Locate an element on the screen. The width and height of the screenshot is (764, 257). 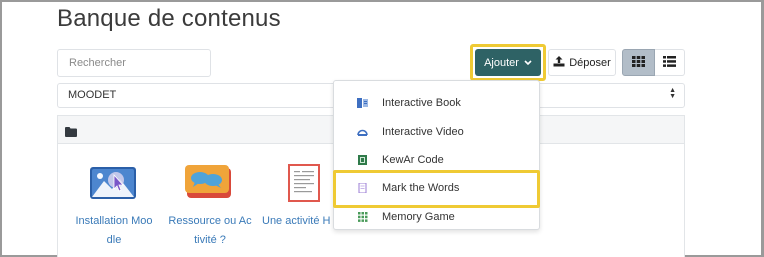
menu-item-interactive-video: Interactive Video is located at coordinates (436, 132).